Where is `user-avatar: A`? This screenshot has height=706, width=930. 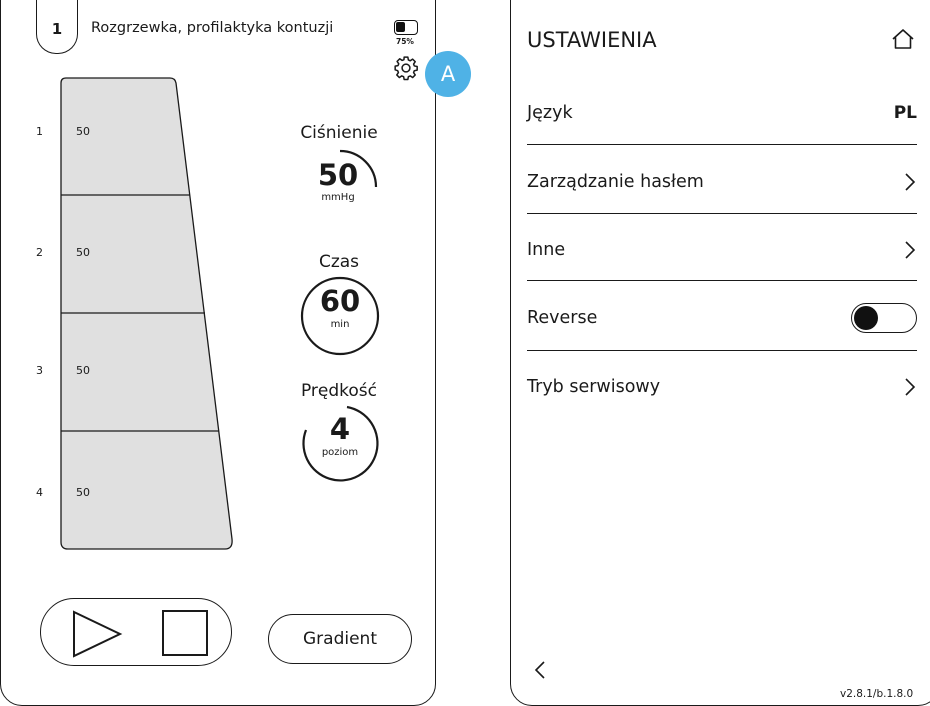 user-avatar: A is located at coordinates (448, 74).